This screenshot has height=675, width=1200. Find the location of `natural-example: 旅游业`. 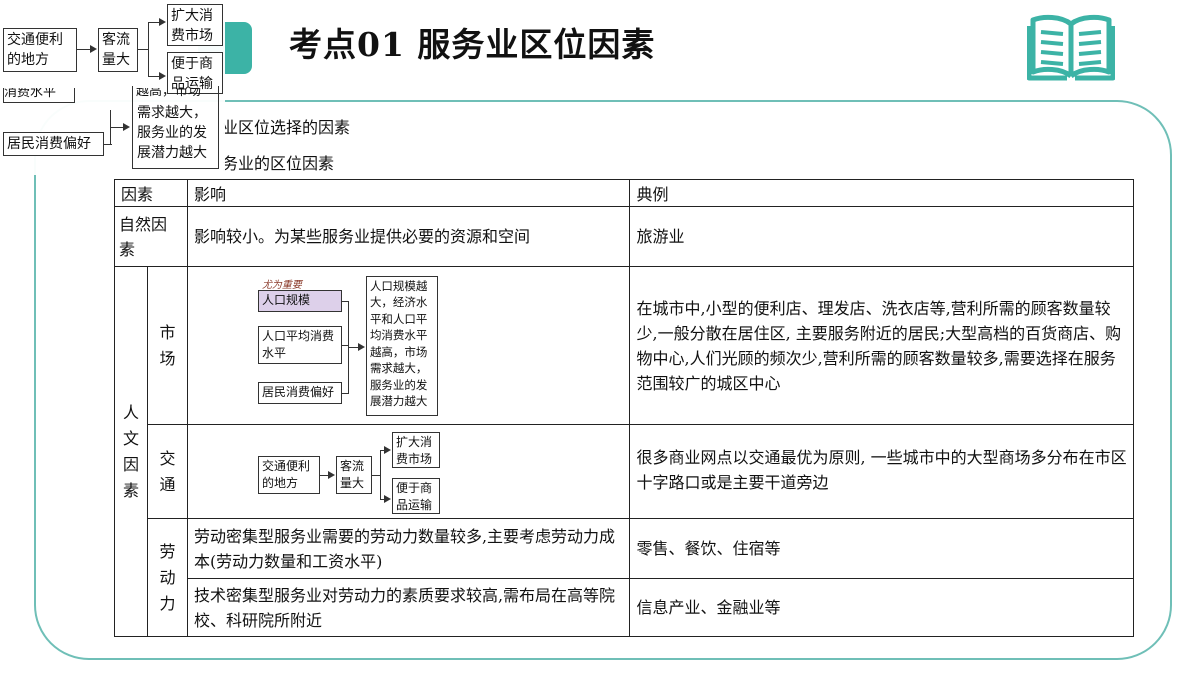

natural-example: 旅游业 is located at coordinates (881, 236).